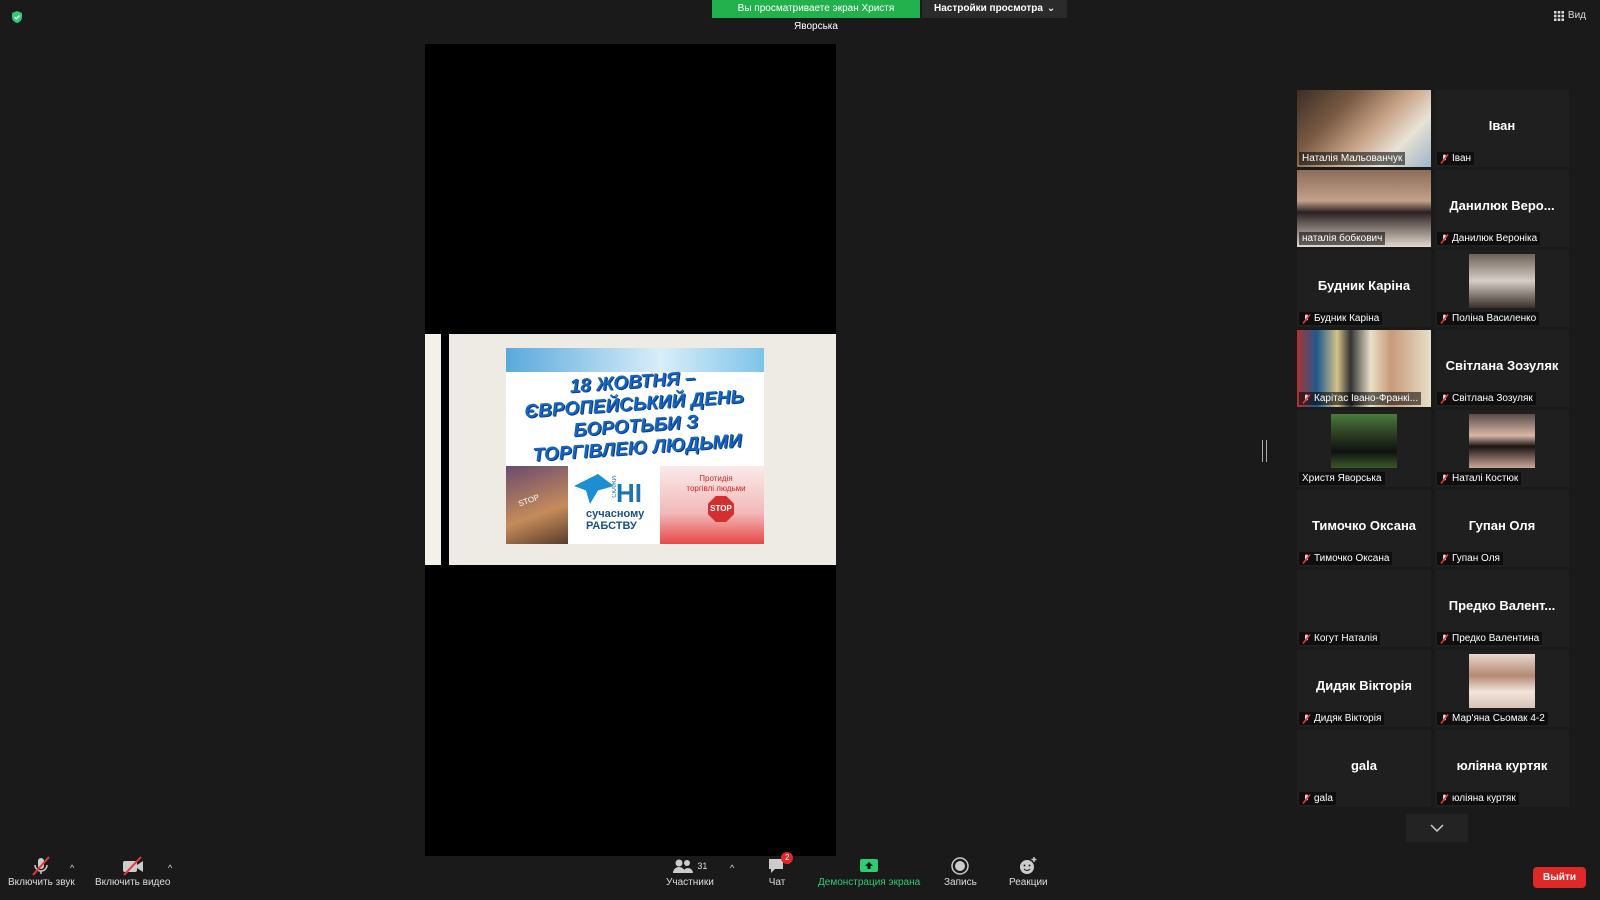 The width and height of the screenshot is (1600, 900). I want to click on participant-tile: gala gala, so click(1364, 768).